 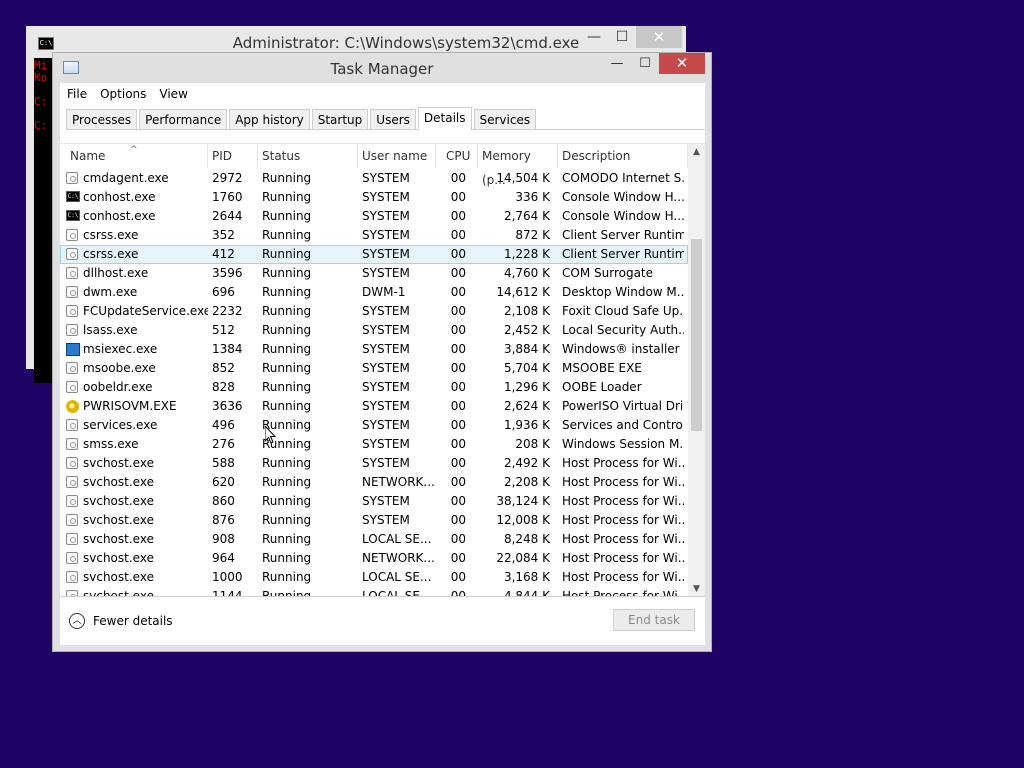 What do you see at coordinates (523, 520) in the screenshot?
I see `process-memory: 12,008 K` at bounding box center [523, 520].